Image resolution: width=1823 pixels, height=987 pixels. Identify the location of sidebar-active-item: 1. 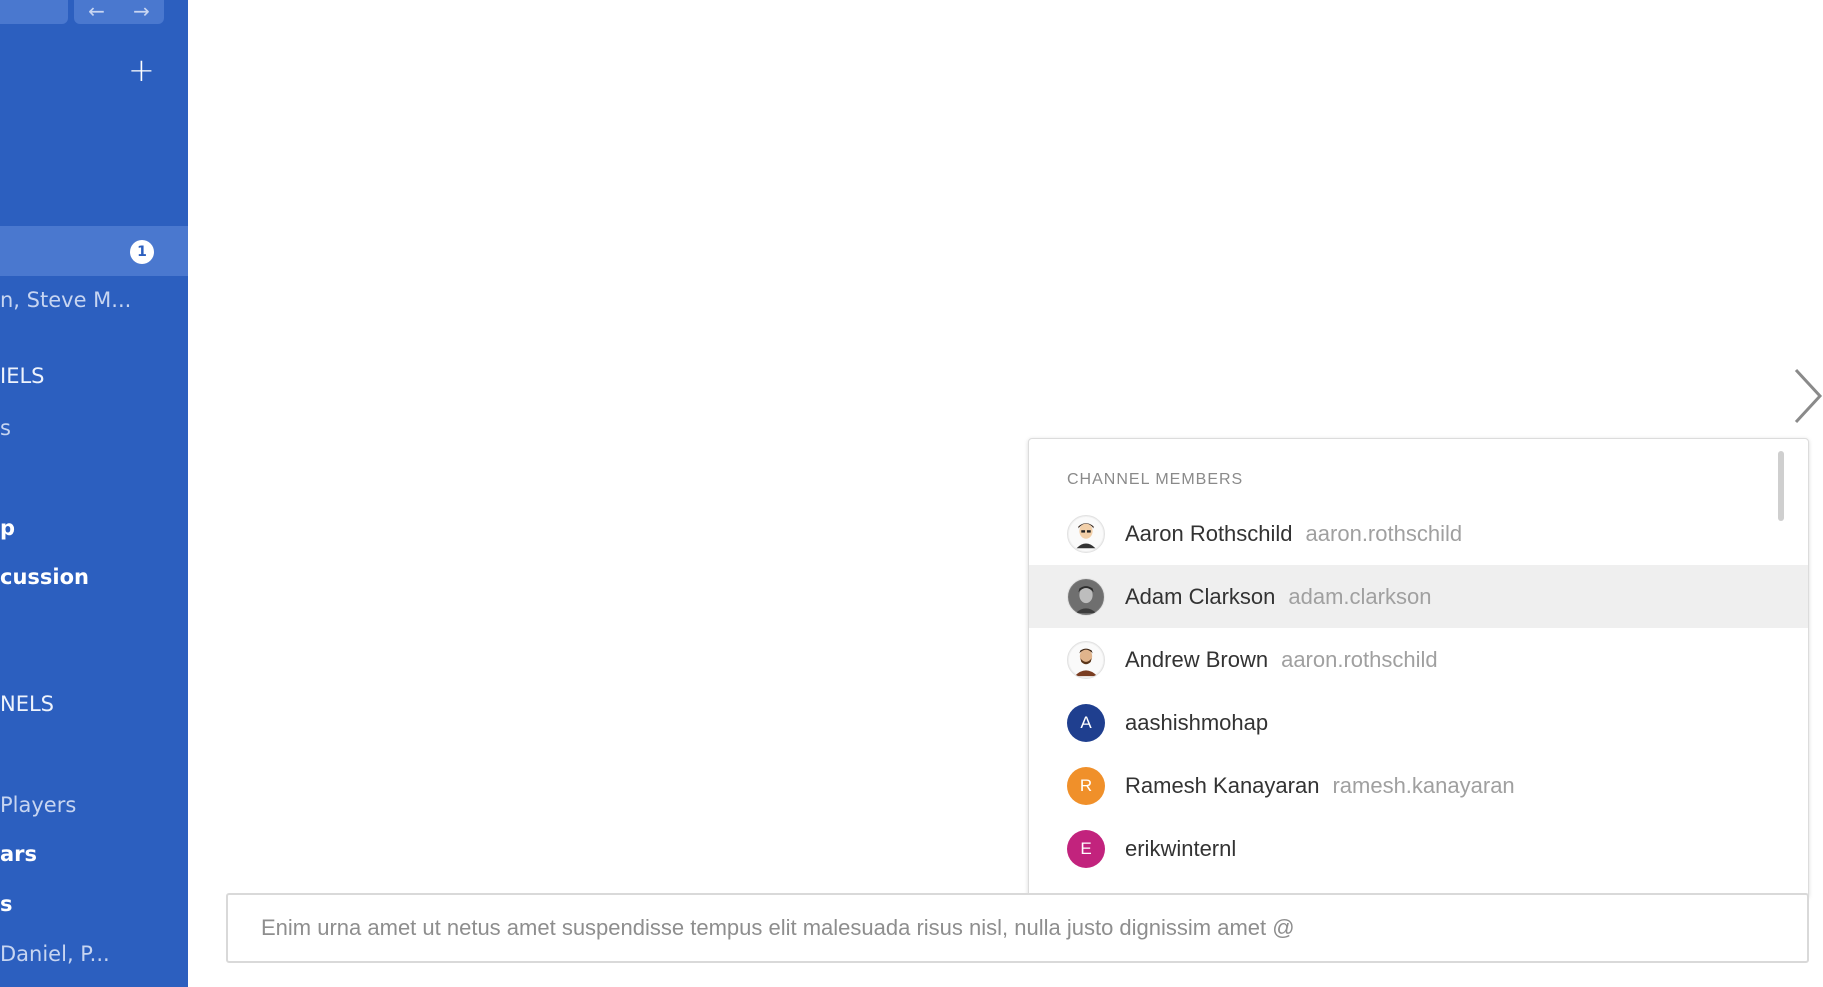
(94, 251).